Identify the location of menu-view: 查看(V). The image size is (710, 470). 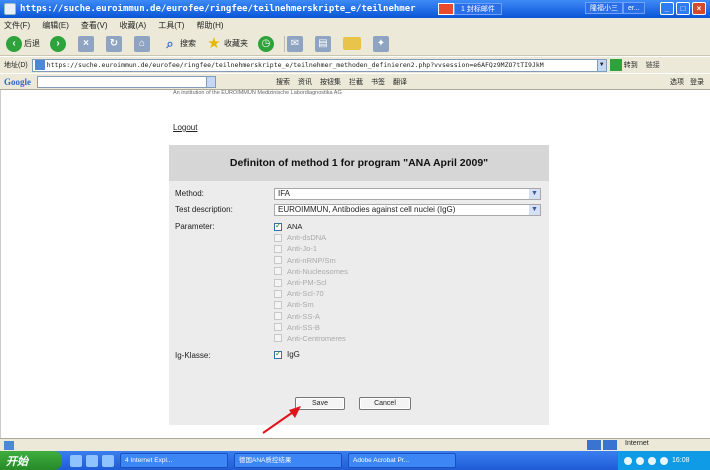
(94, 25).